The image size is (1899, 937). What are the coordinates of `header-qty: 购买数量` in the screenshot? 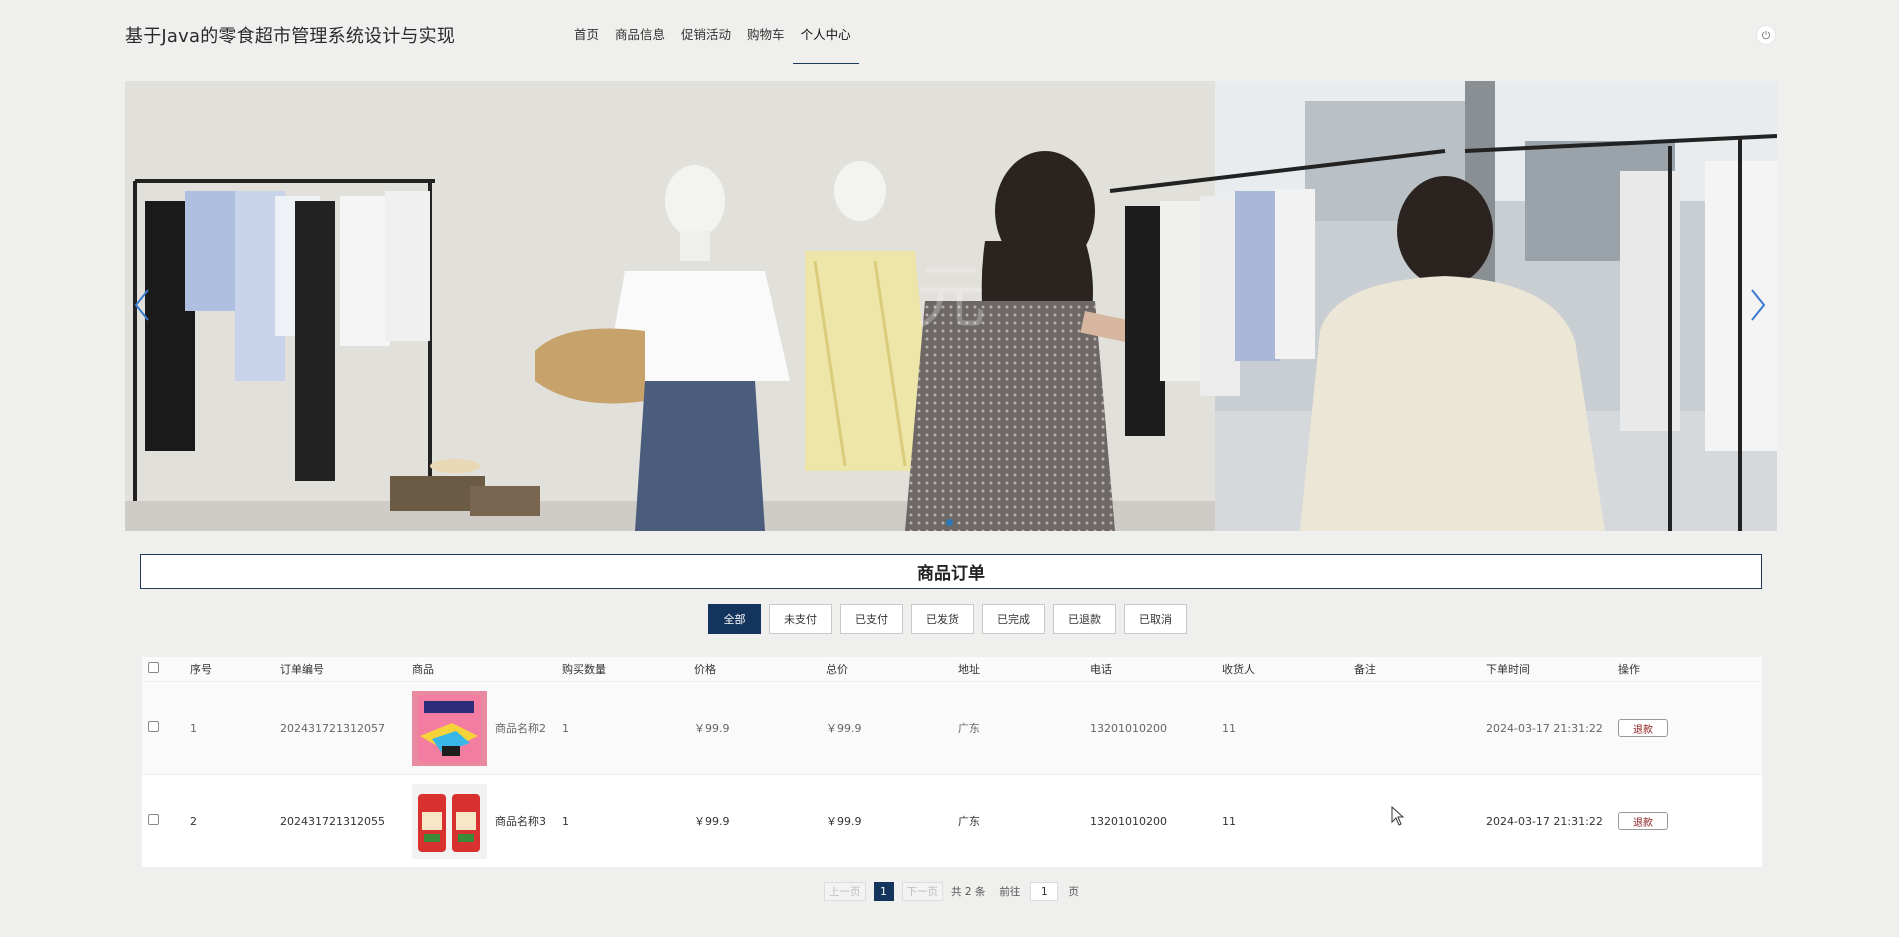 It's located at (584, 669).